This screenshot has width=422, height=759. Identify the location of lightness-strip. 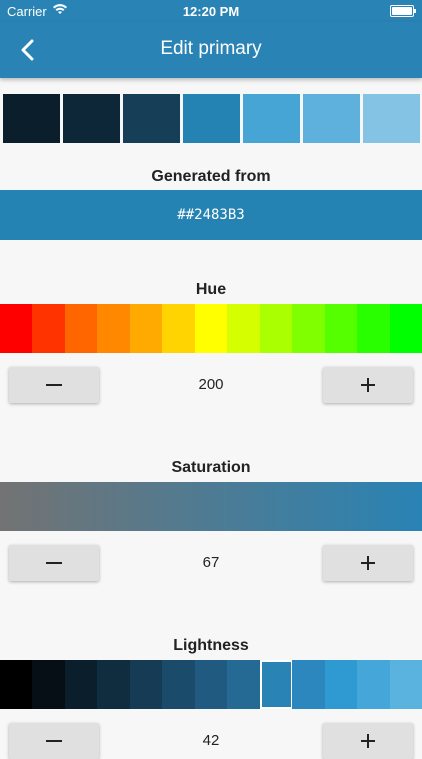
(211, 684).